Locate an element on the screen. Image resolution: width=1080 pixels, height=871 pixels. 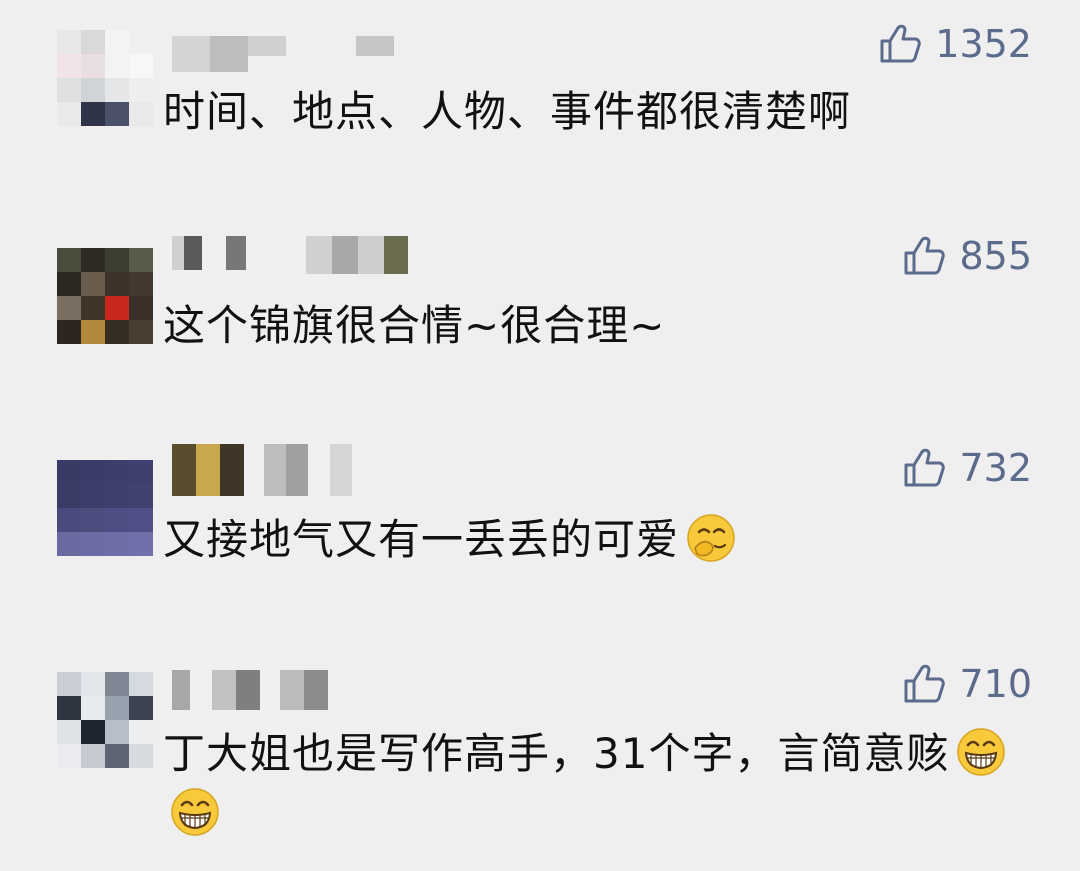
like-button: 732 is located at coordinates (967, 468).